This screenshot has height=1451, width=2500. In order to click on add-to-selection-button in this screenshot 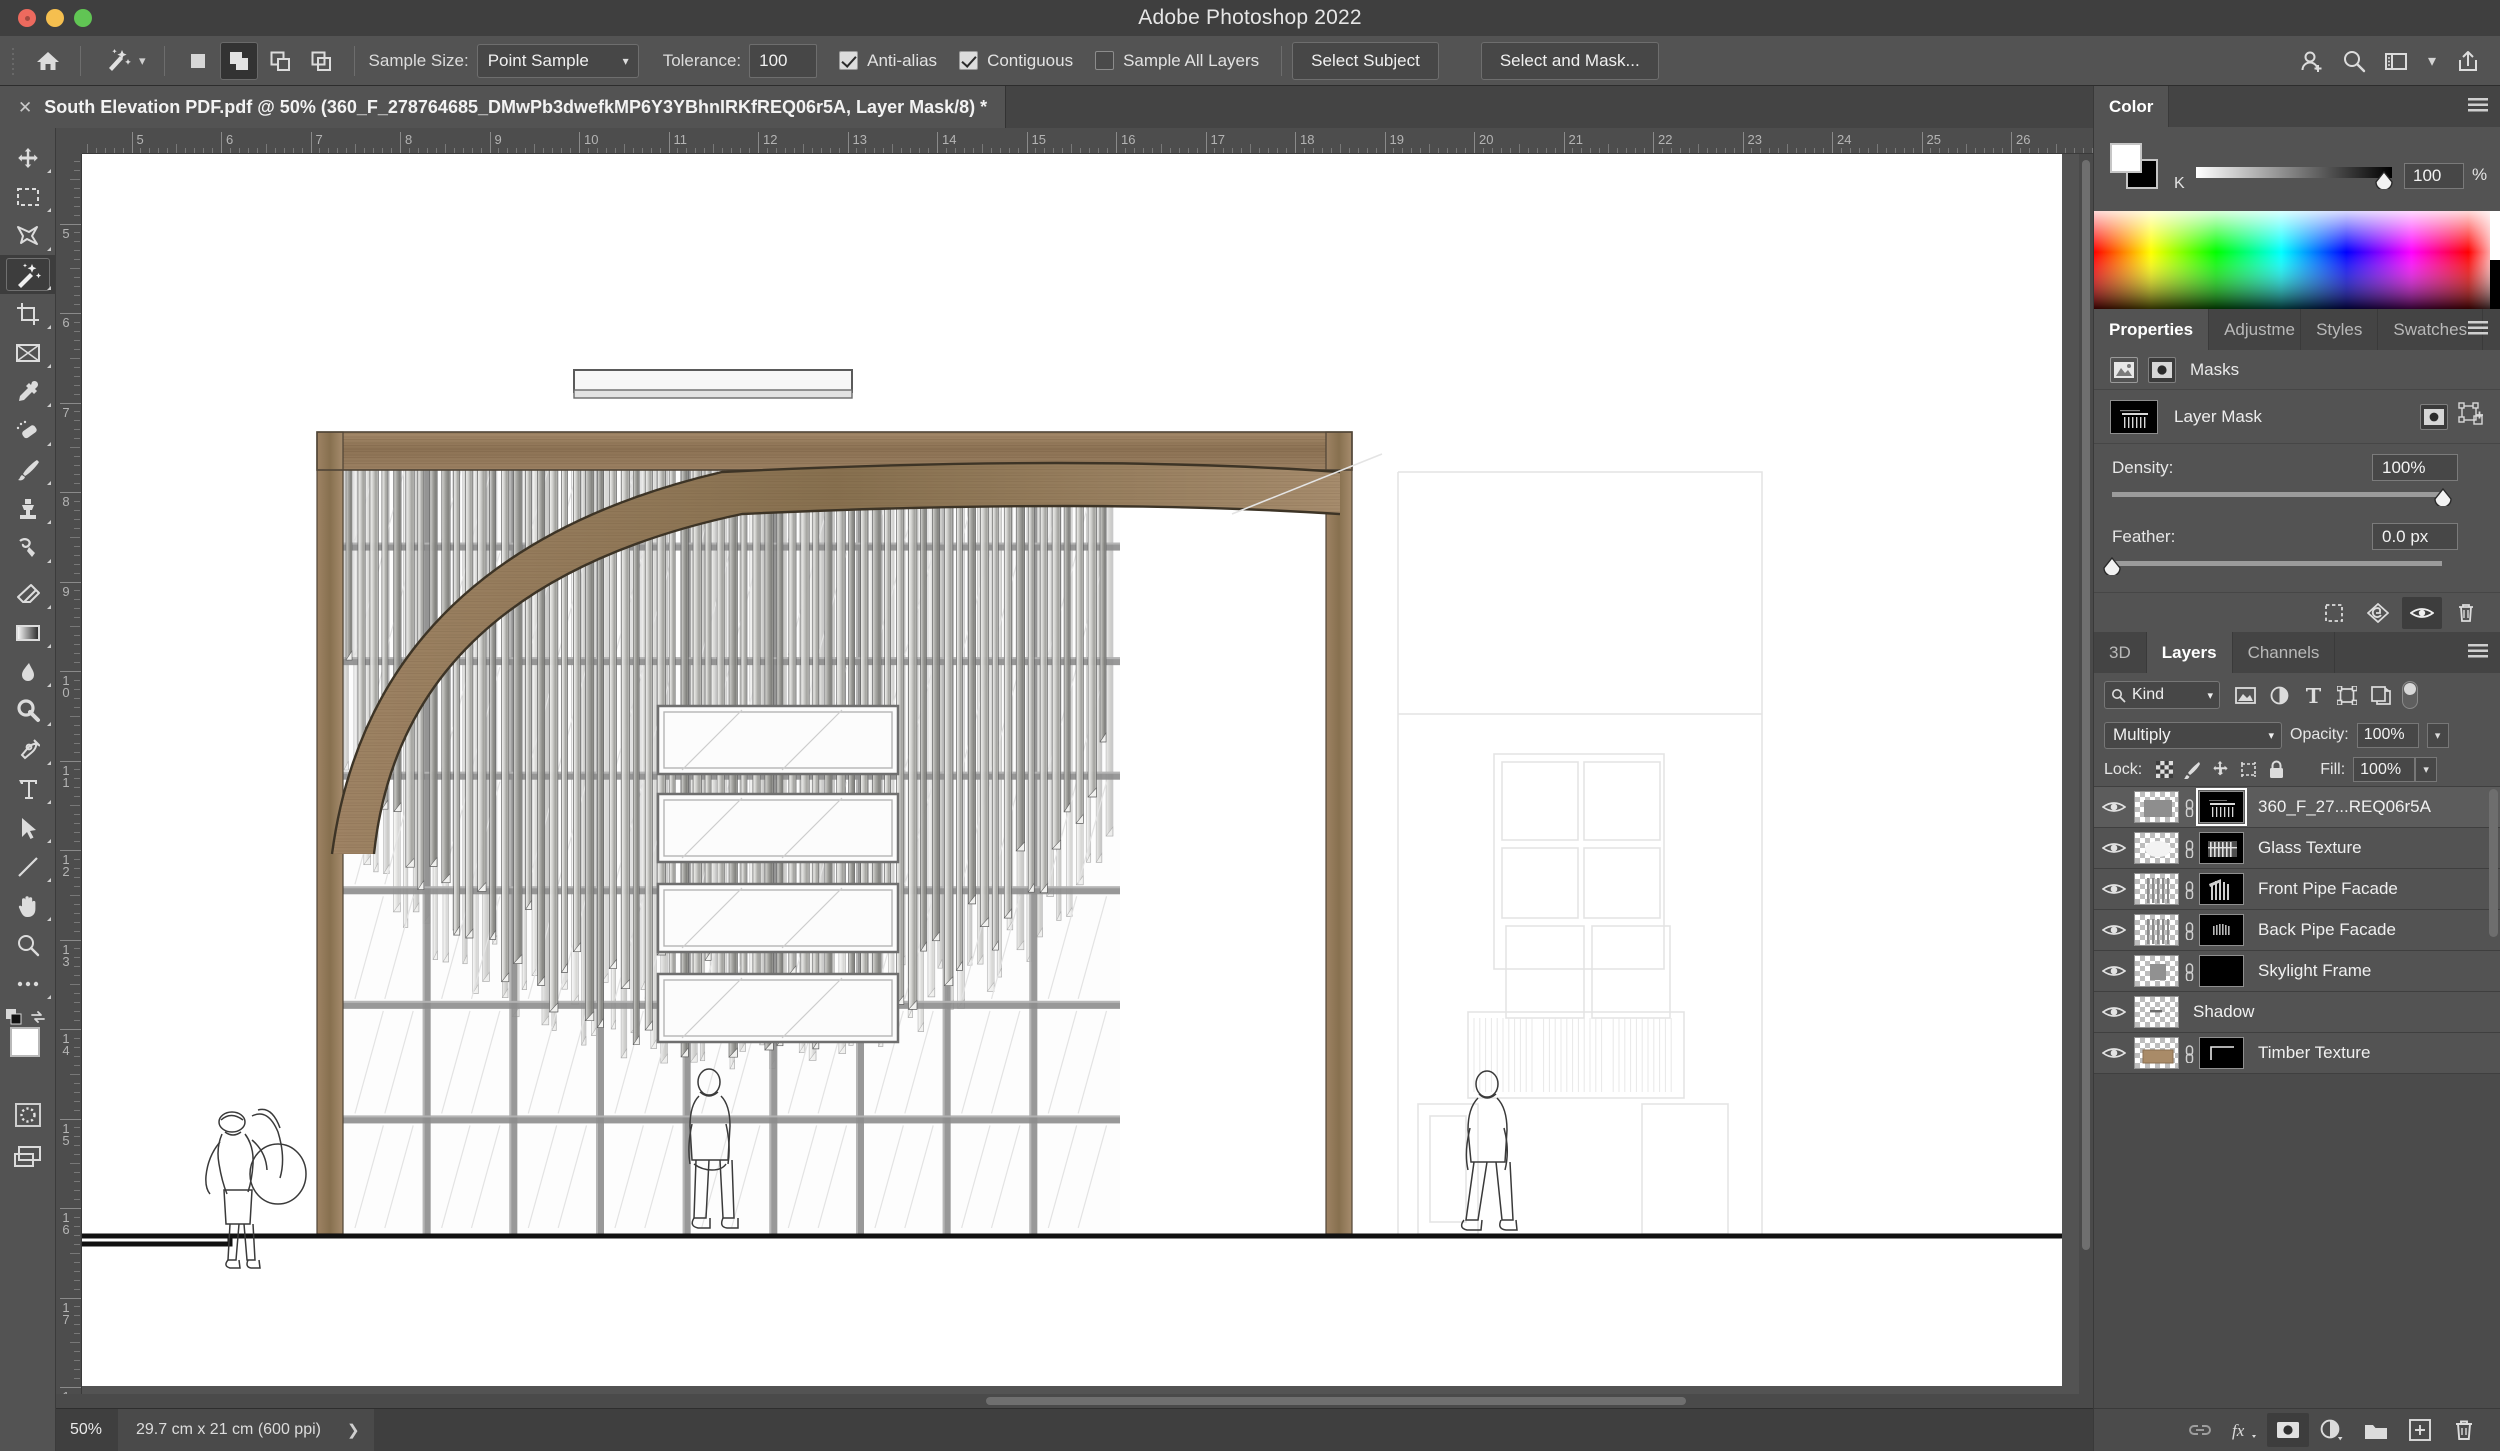, I will do `click(238, 60)`.